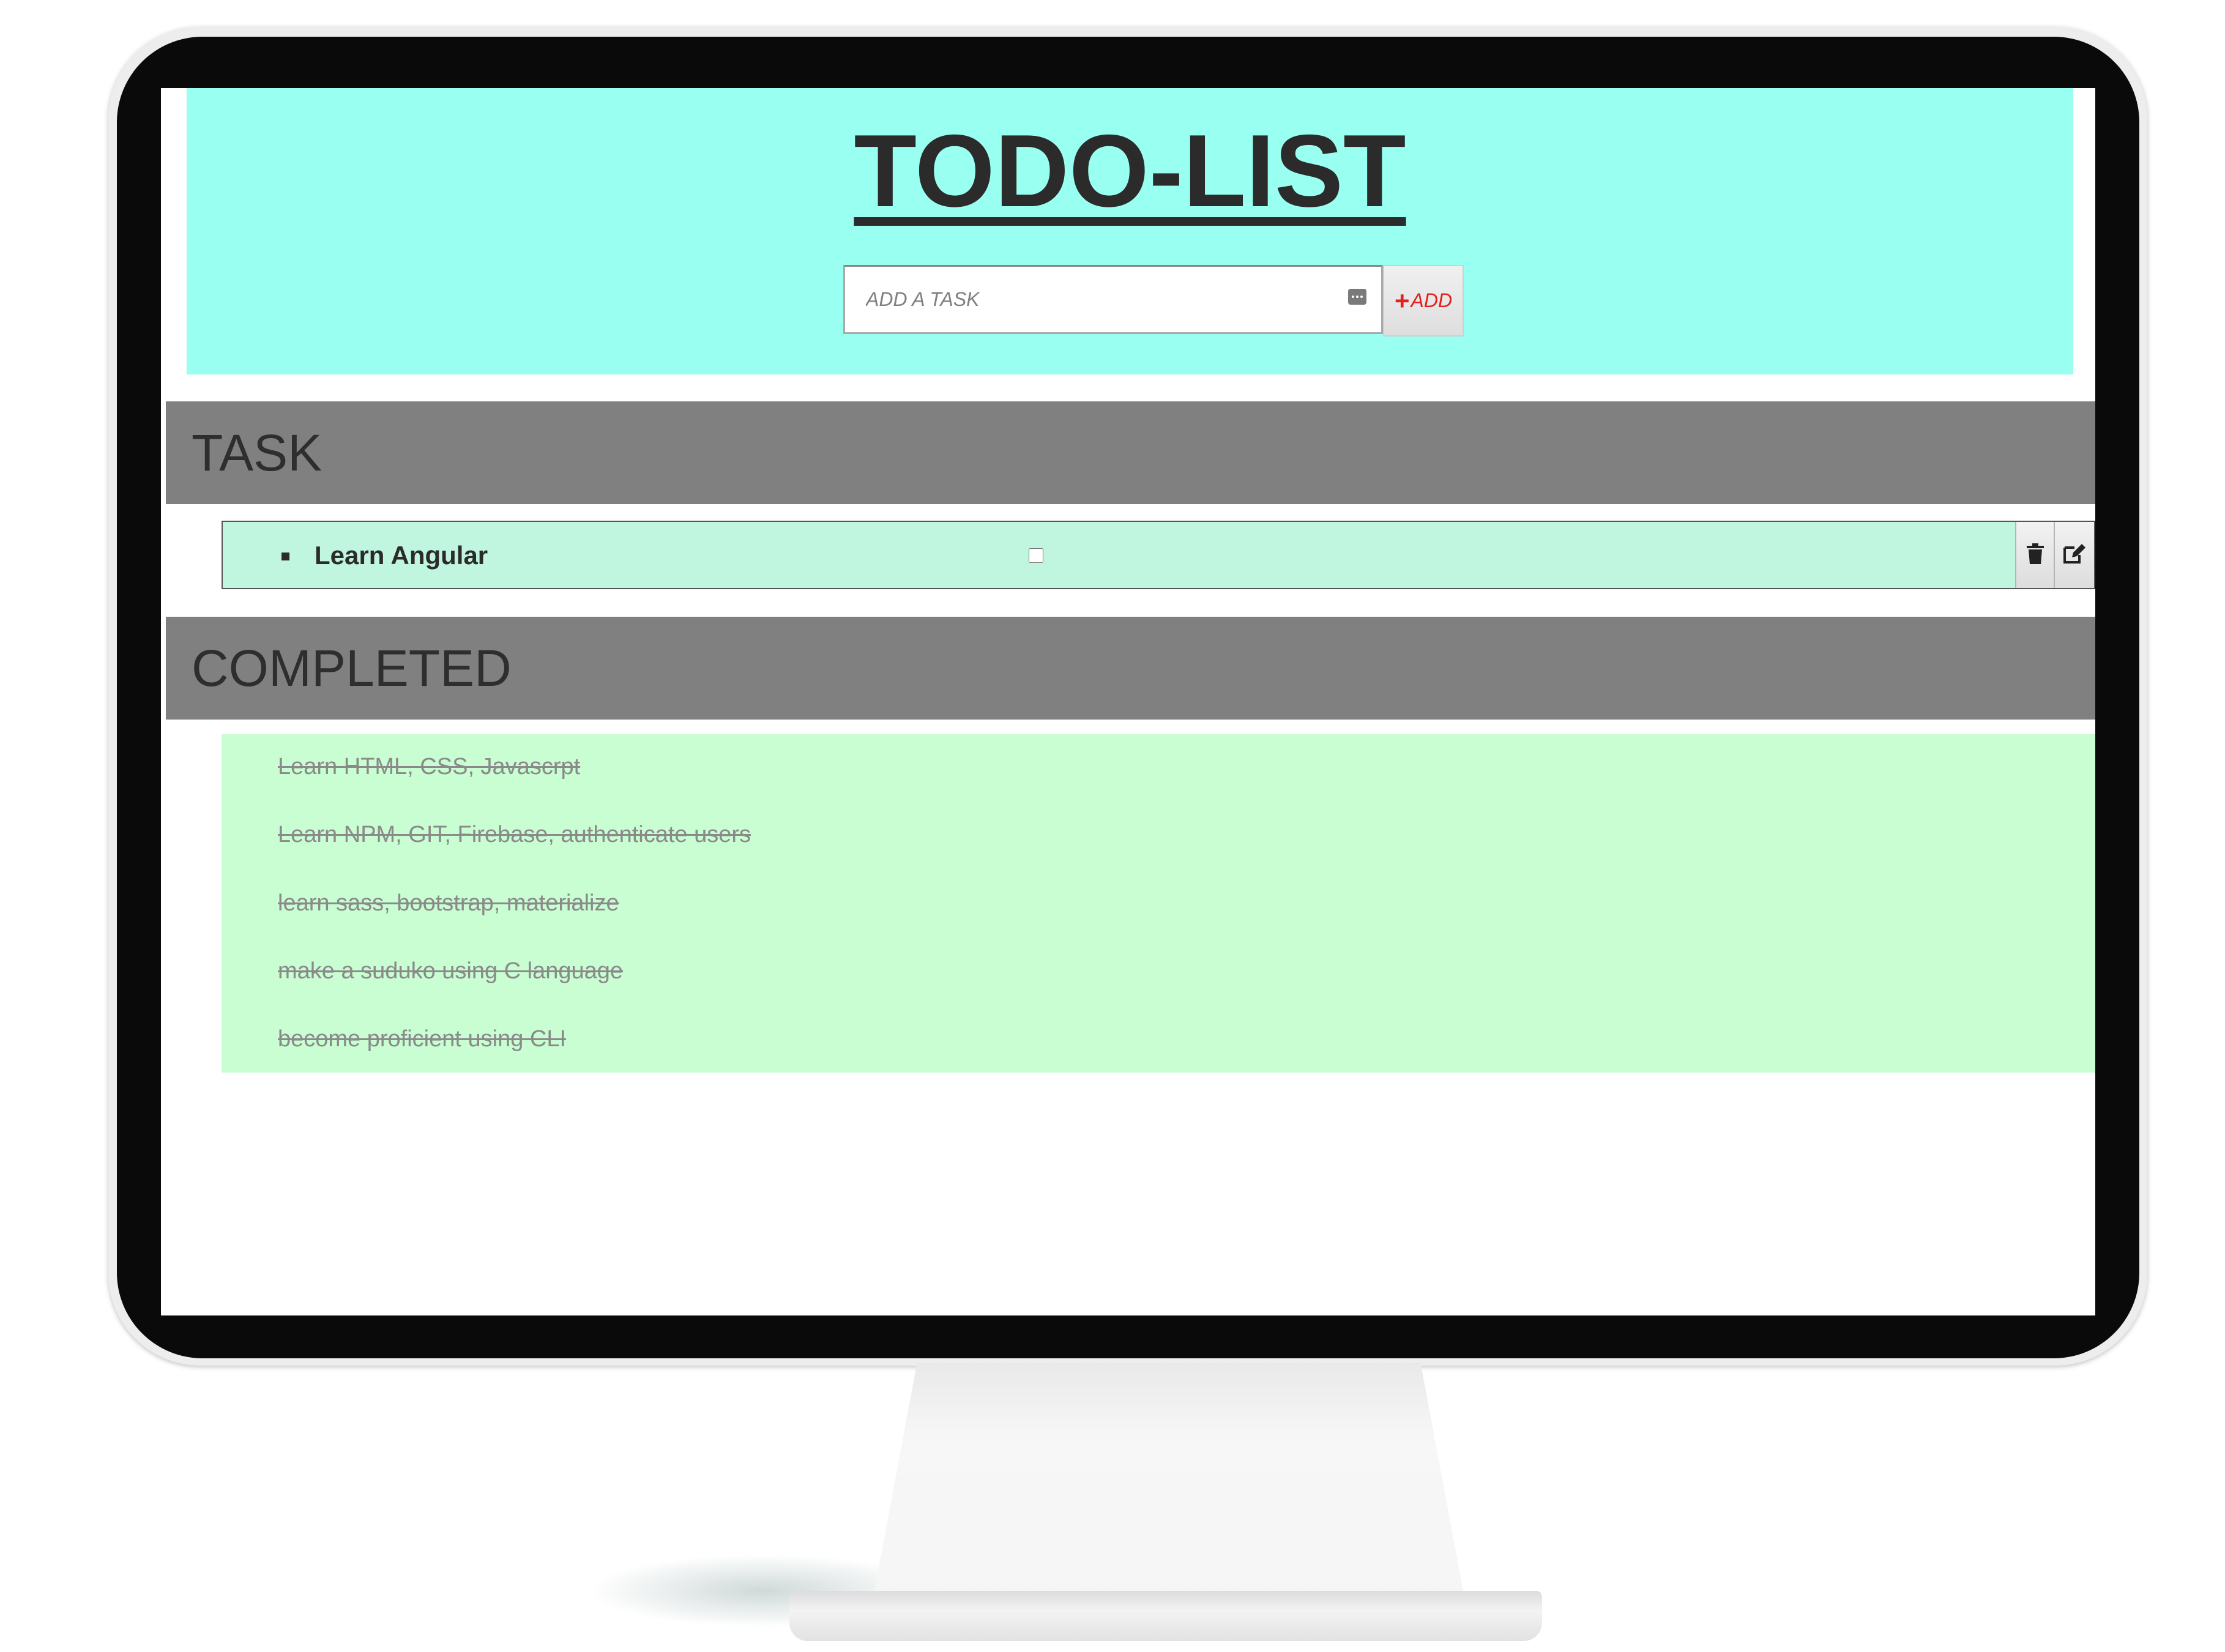  I want to click on task-item-label: Learn Angular, so click(401, 555).